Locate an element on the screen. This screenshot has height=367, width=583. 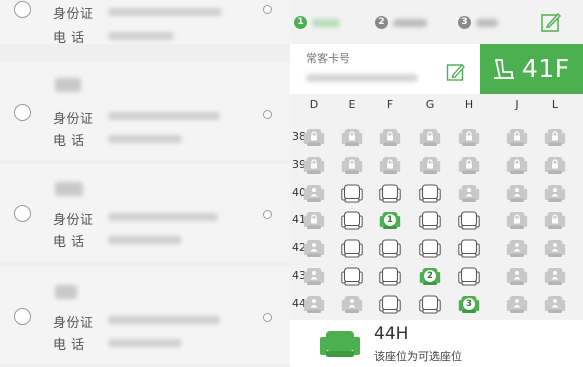
seat-41D is located at coordinates (314, 220).